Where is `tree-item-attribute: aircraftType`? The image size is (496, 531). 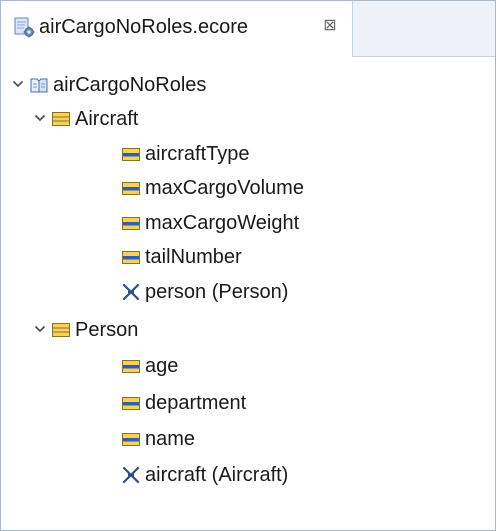
tree-item-attribute: aircraftType is located at coordinates (248, 155).